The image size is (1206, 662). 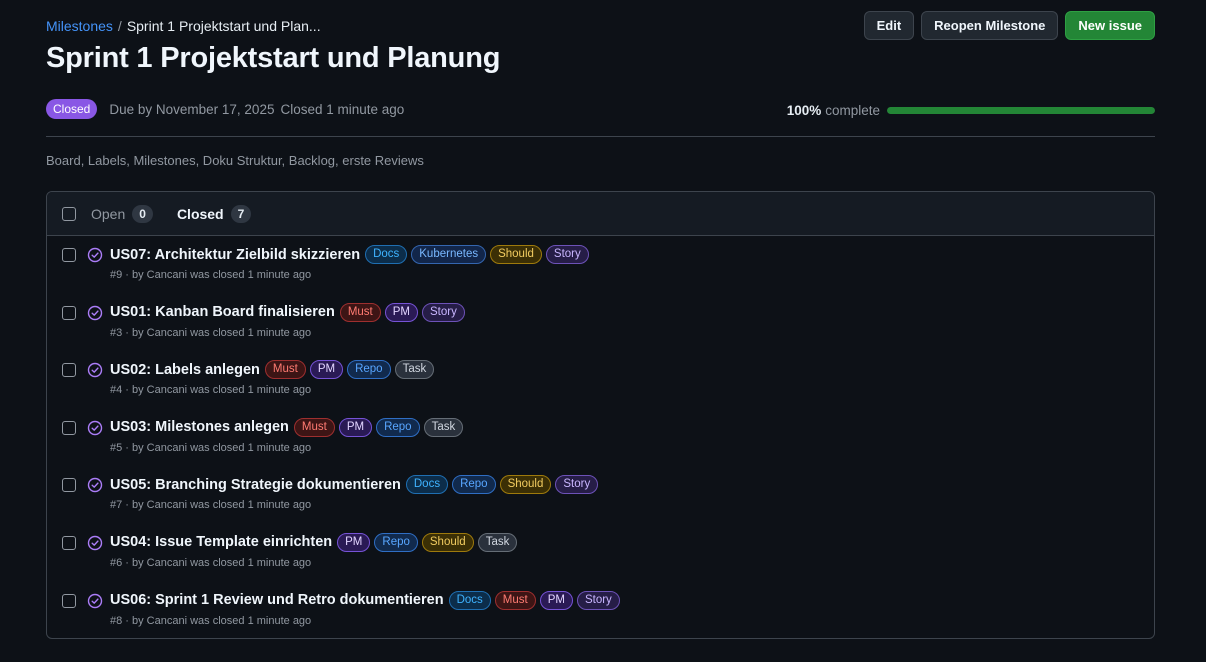 What do you see at coordinates (235, 255) in the screenshot?
I see `issue-title-link: US07: Architektur Zielbild skizzieren` at bounding box center [235, 255].